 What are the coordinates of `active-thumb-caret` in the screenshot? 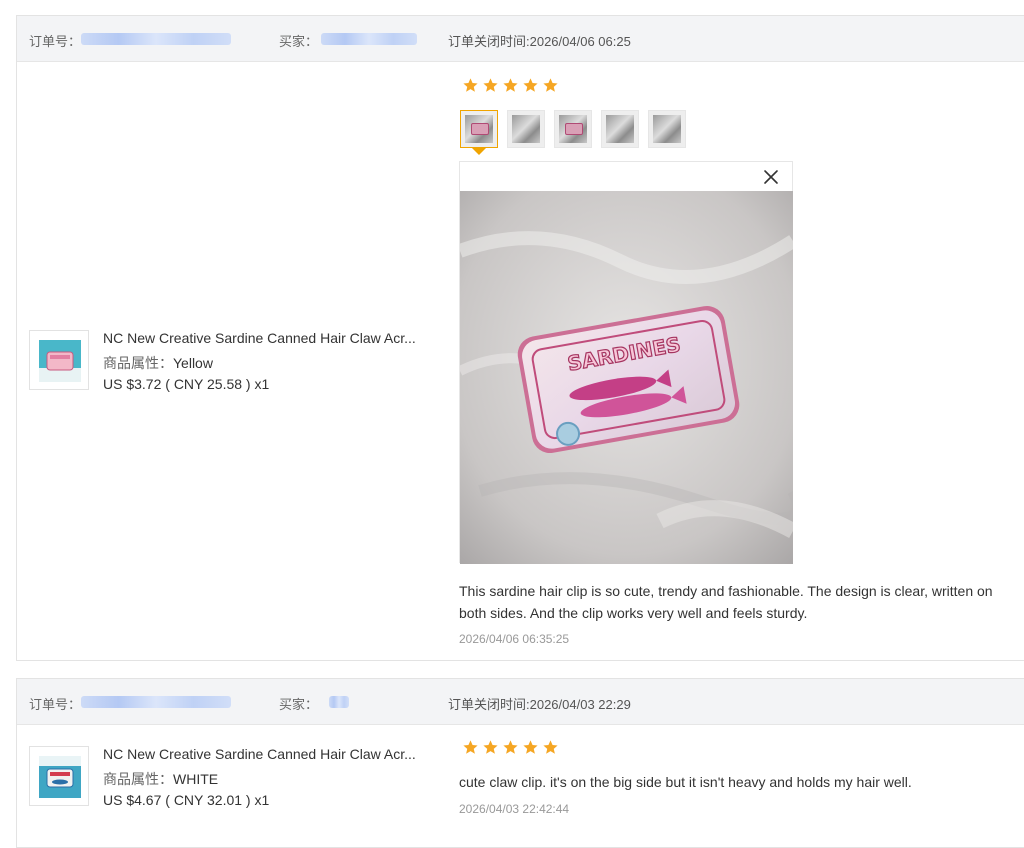 It's located at (479, 151).